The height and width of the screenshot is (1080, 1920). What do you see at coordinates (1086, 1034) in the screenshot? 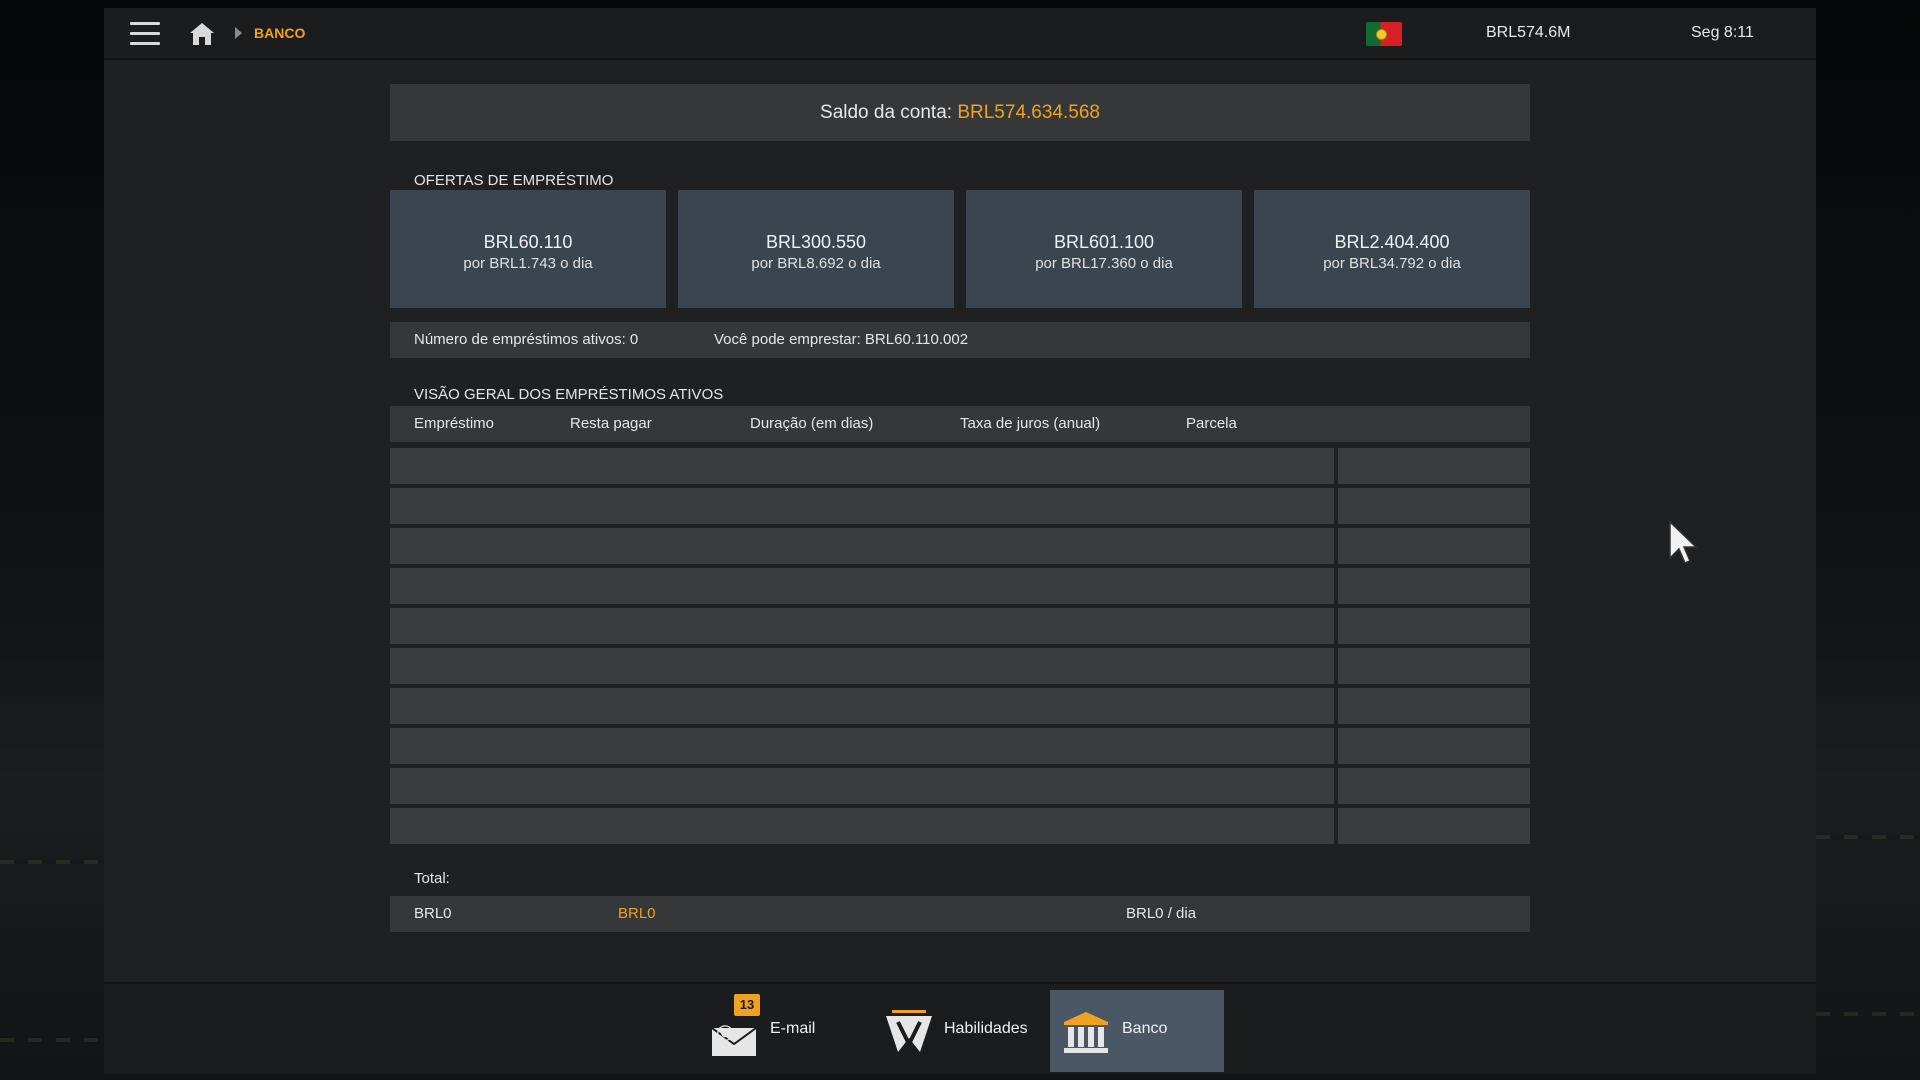
I see `bank-icon` at bounding box center [1086, 1034].